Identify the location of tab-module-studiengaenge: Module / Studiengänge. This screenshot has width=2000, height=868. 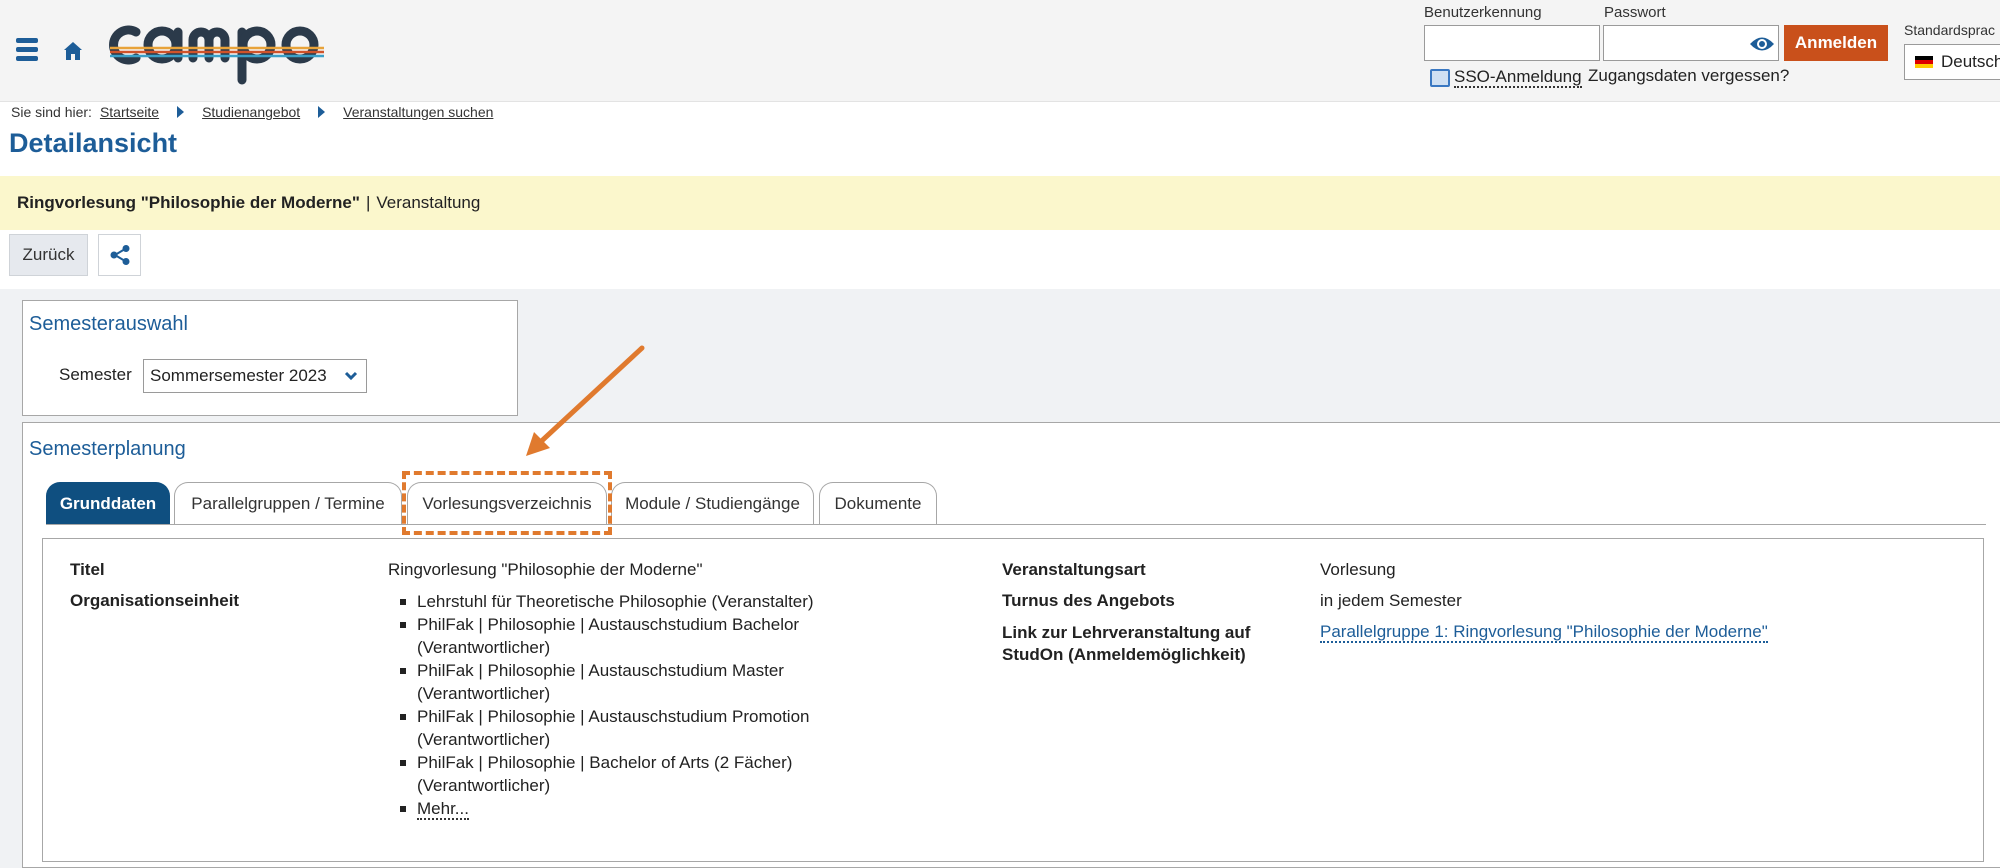
(712, 503).